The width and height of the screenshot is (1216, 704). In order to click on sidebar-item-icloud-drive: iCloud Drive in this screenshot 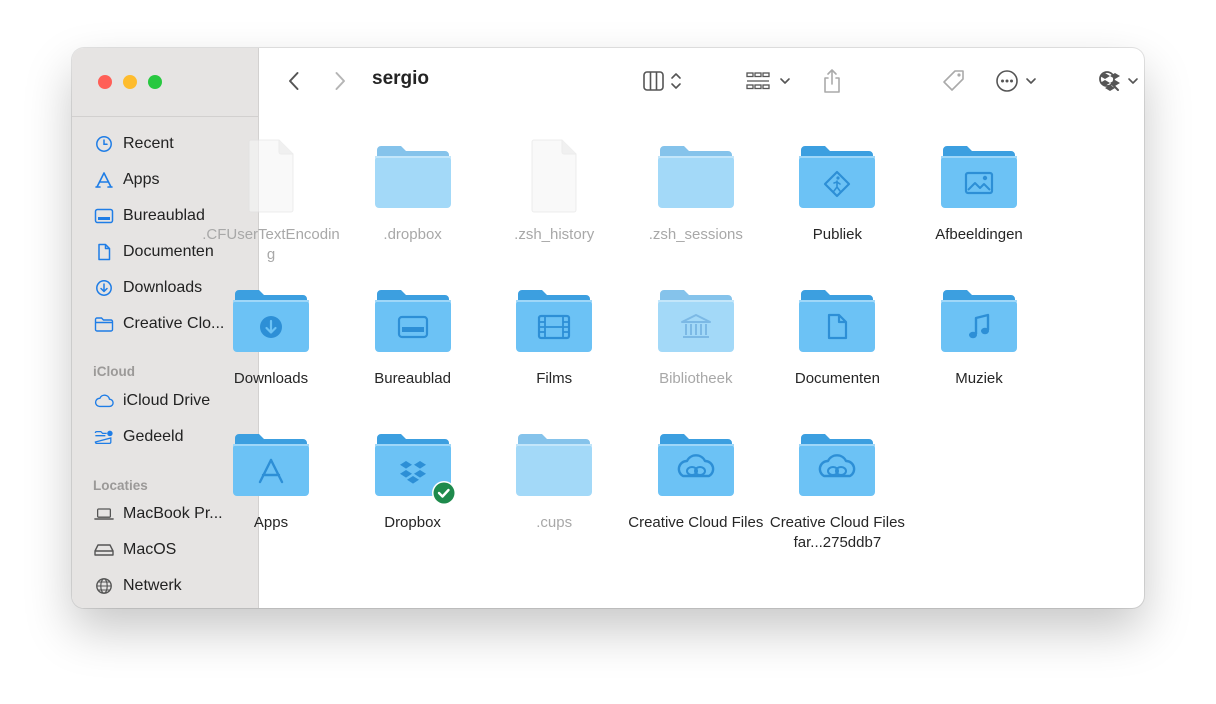, I will do `click(173, 401)`.